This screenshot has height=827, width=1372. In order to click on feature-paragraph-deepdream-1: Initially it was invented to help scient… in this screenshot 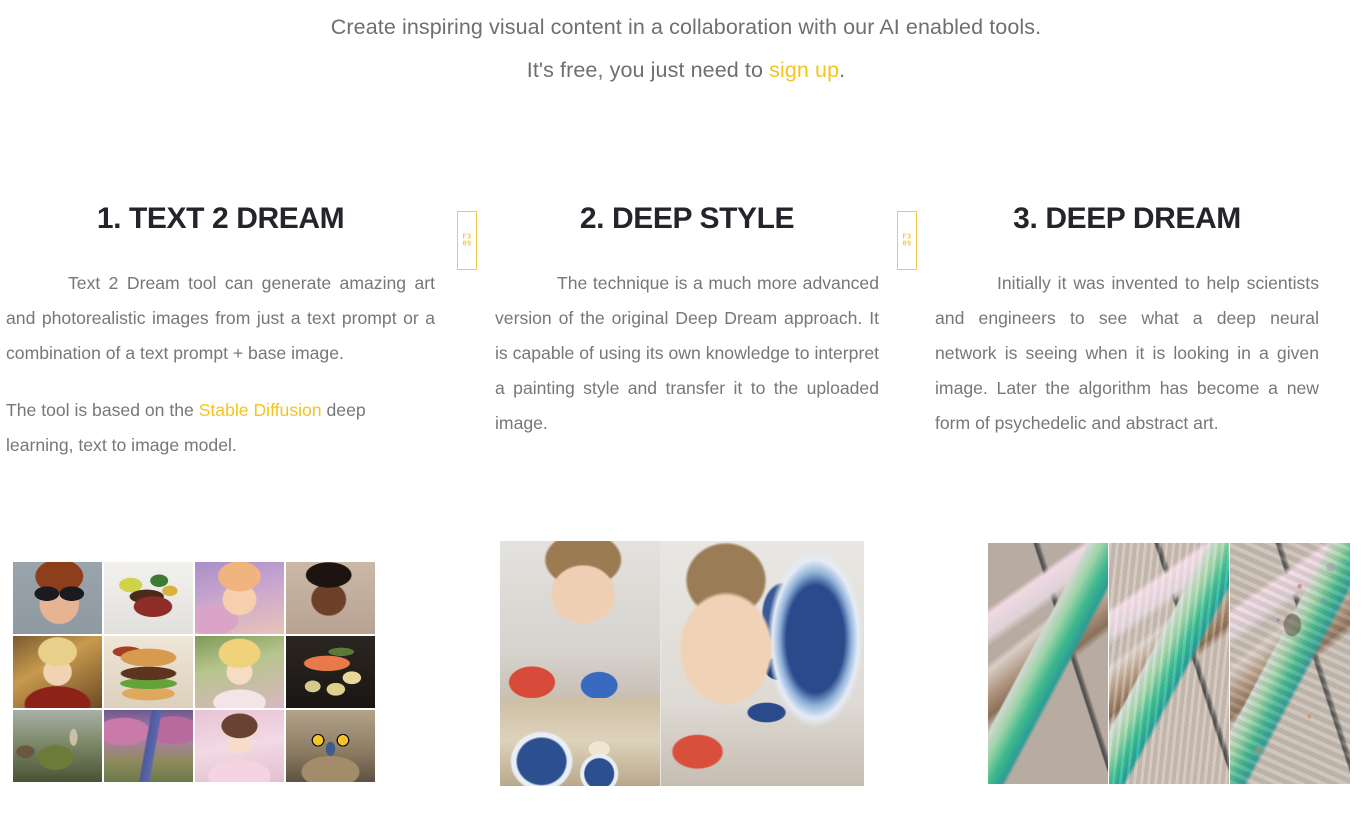, I will do `click(1127, 353)`.